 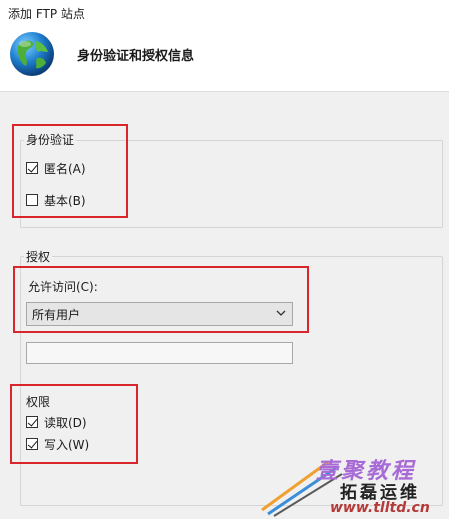 What do you see at coordinates (38, 402) in the screenshot?
I see `permissions-group-title: 权限` at bounding box center [38, 402].